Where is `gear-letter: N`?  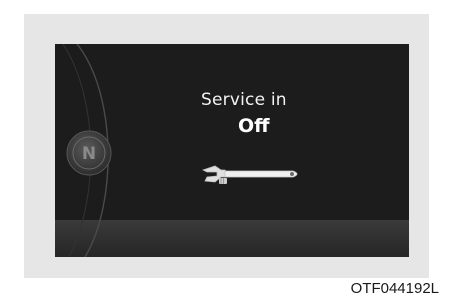
gear-letter: N is located at coordinates (89, 154).